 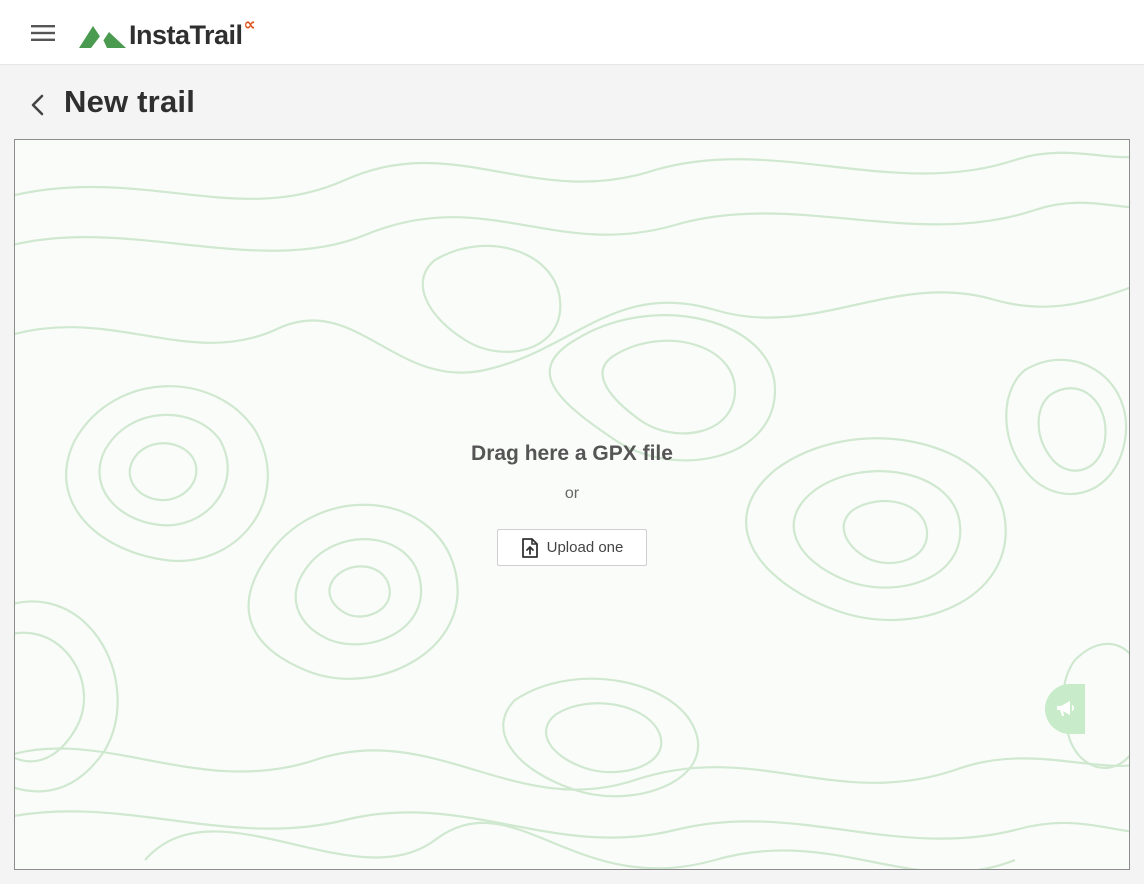 I want to click on drop-title: Drag here a GPX file, so click(x=572, y=453).